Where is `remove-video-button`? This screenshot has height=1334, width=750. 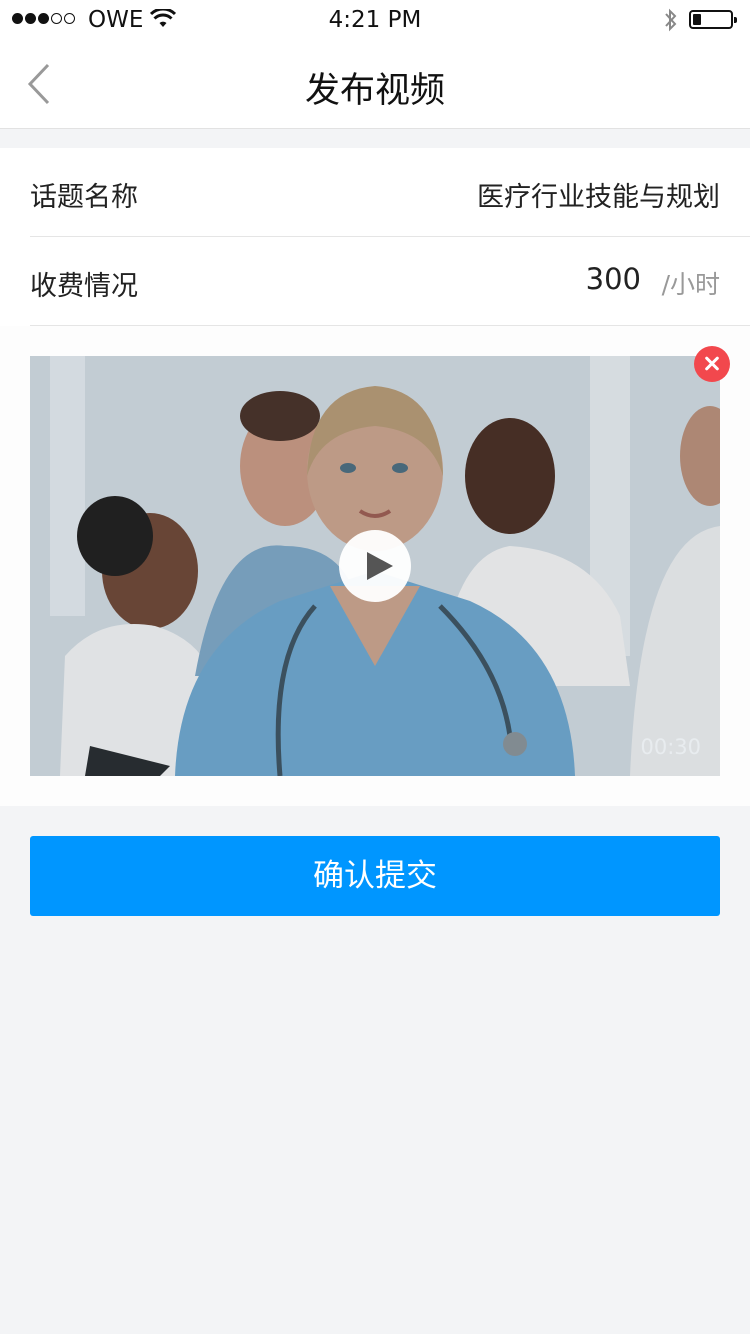
remove-video-button is located at coordinates (712, 364).